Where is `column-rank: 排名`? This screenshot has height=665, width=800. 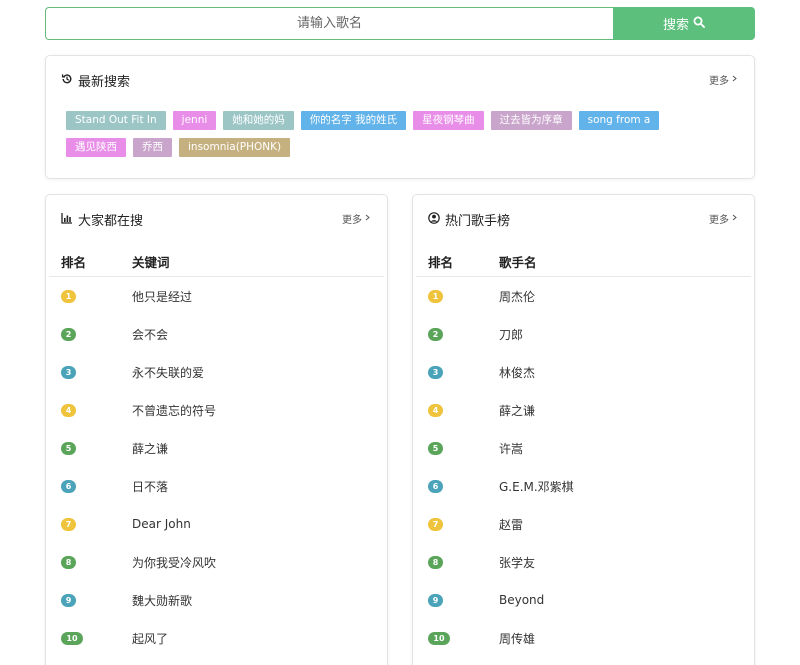
column-rank: 排名 is located at coordinates (441, 262).